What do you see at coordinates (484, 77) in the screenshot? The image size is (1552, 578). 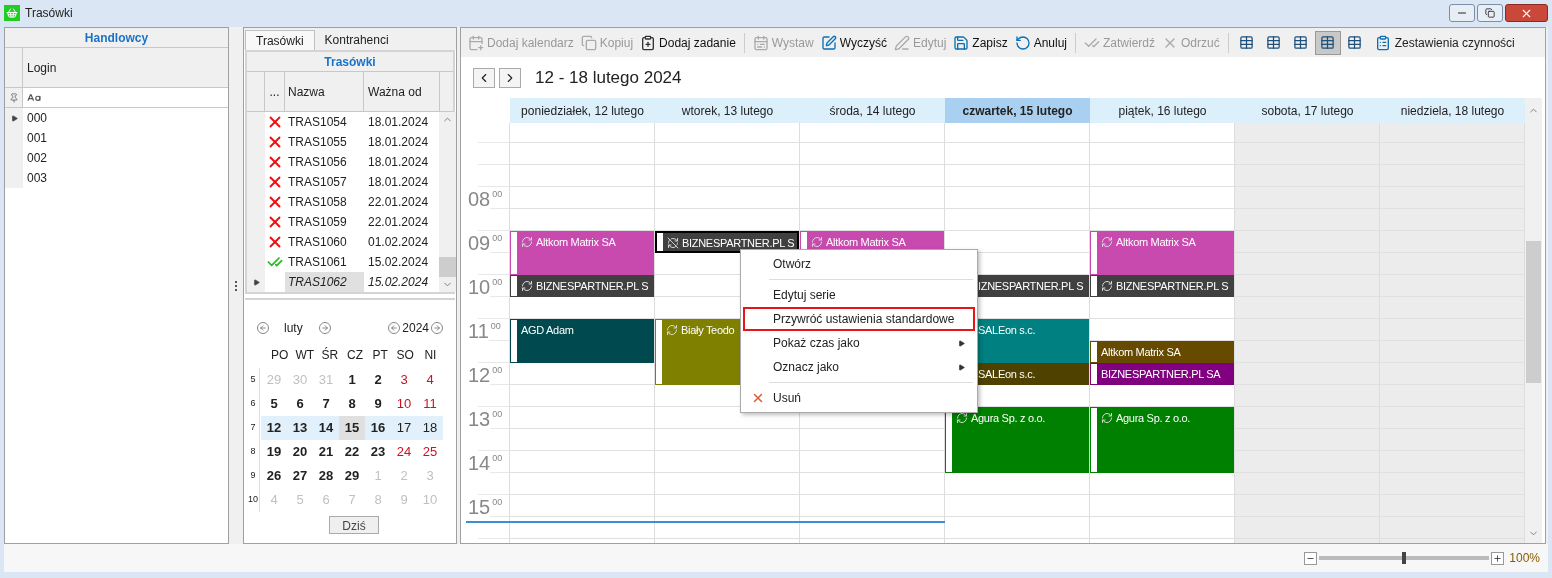 I see `previous-week-button` at bounding box center [484, 77].